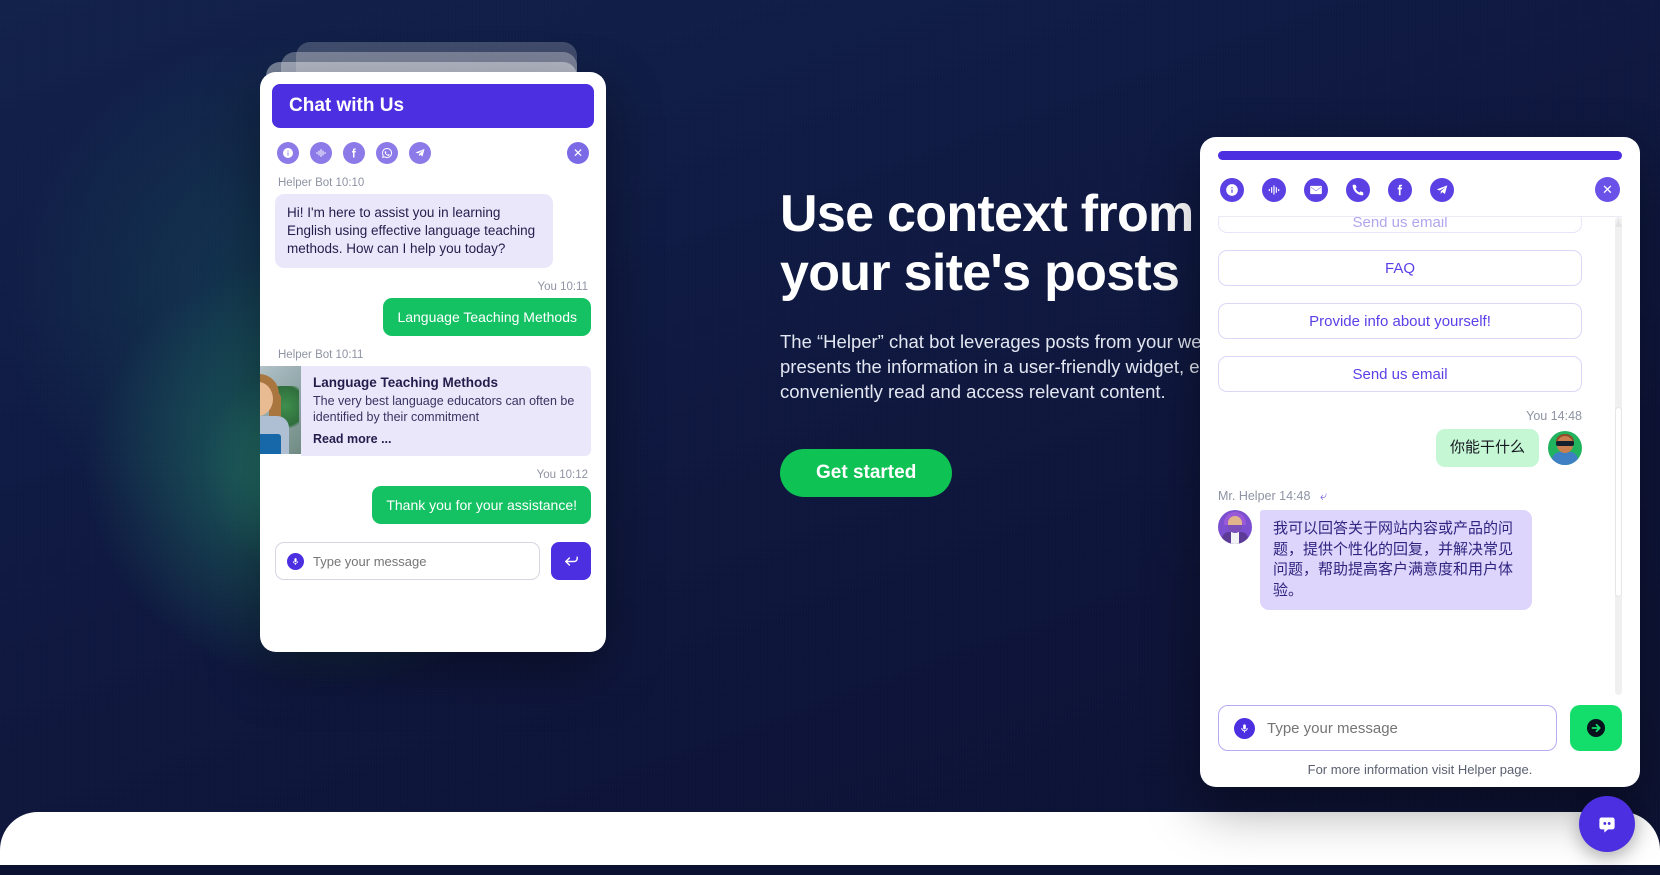 The height and width of the screenshot is (875, 1660). I want to click on user-message-row: Thank you for your assistance!, so click(433, 502).